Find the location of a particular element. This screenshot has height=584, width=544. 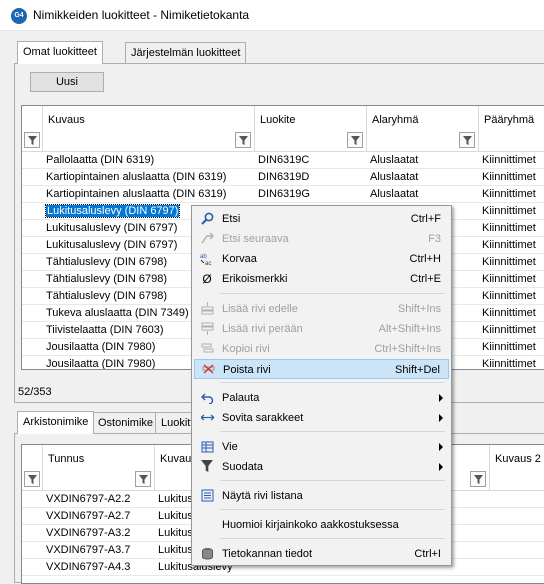

menu-item-label: Sovita sarakkeet is located at coordinates (263, 418).